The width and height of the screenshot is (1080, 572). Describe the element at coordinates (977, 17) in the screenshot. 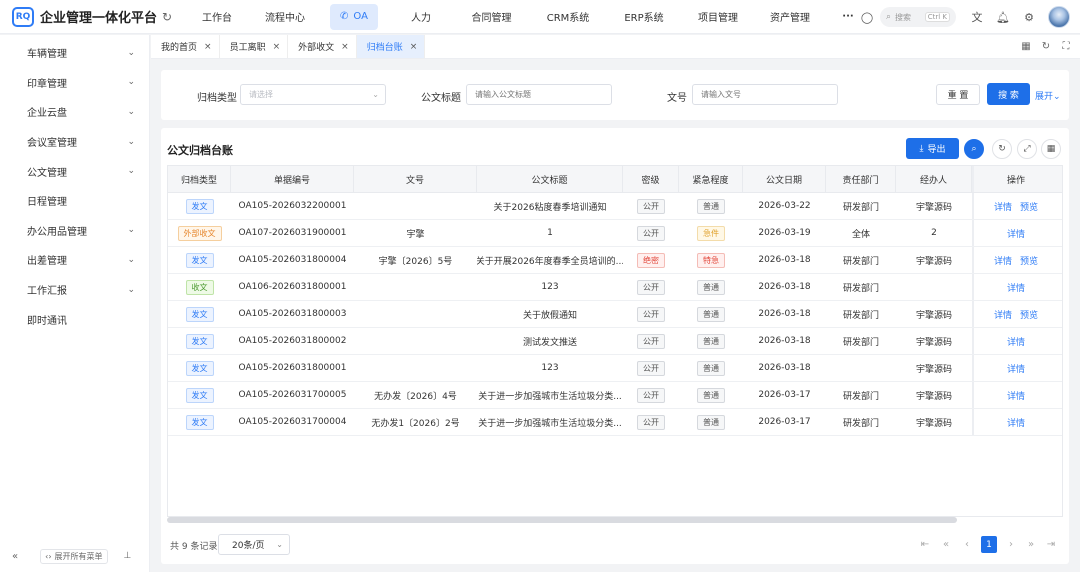

I see `translate-icon: 文` at that location.